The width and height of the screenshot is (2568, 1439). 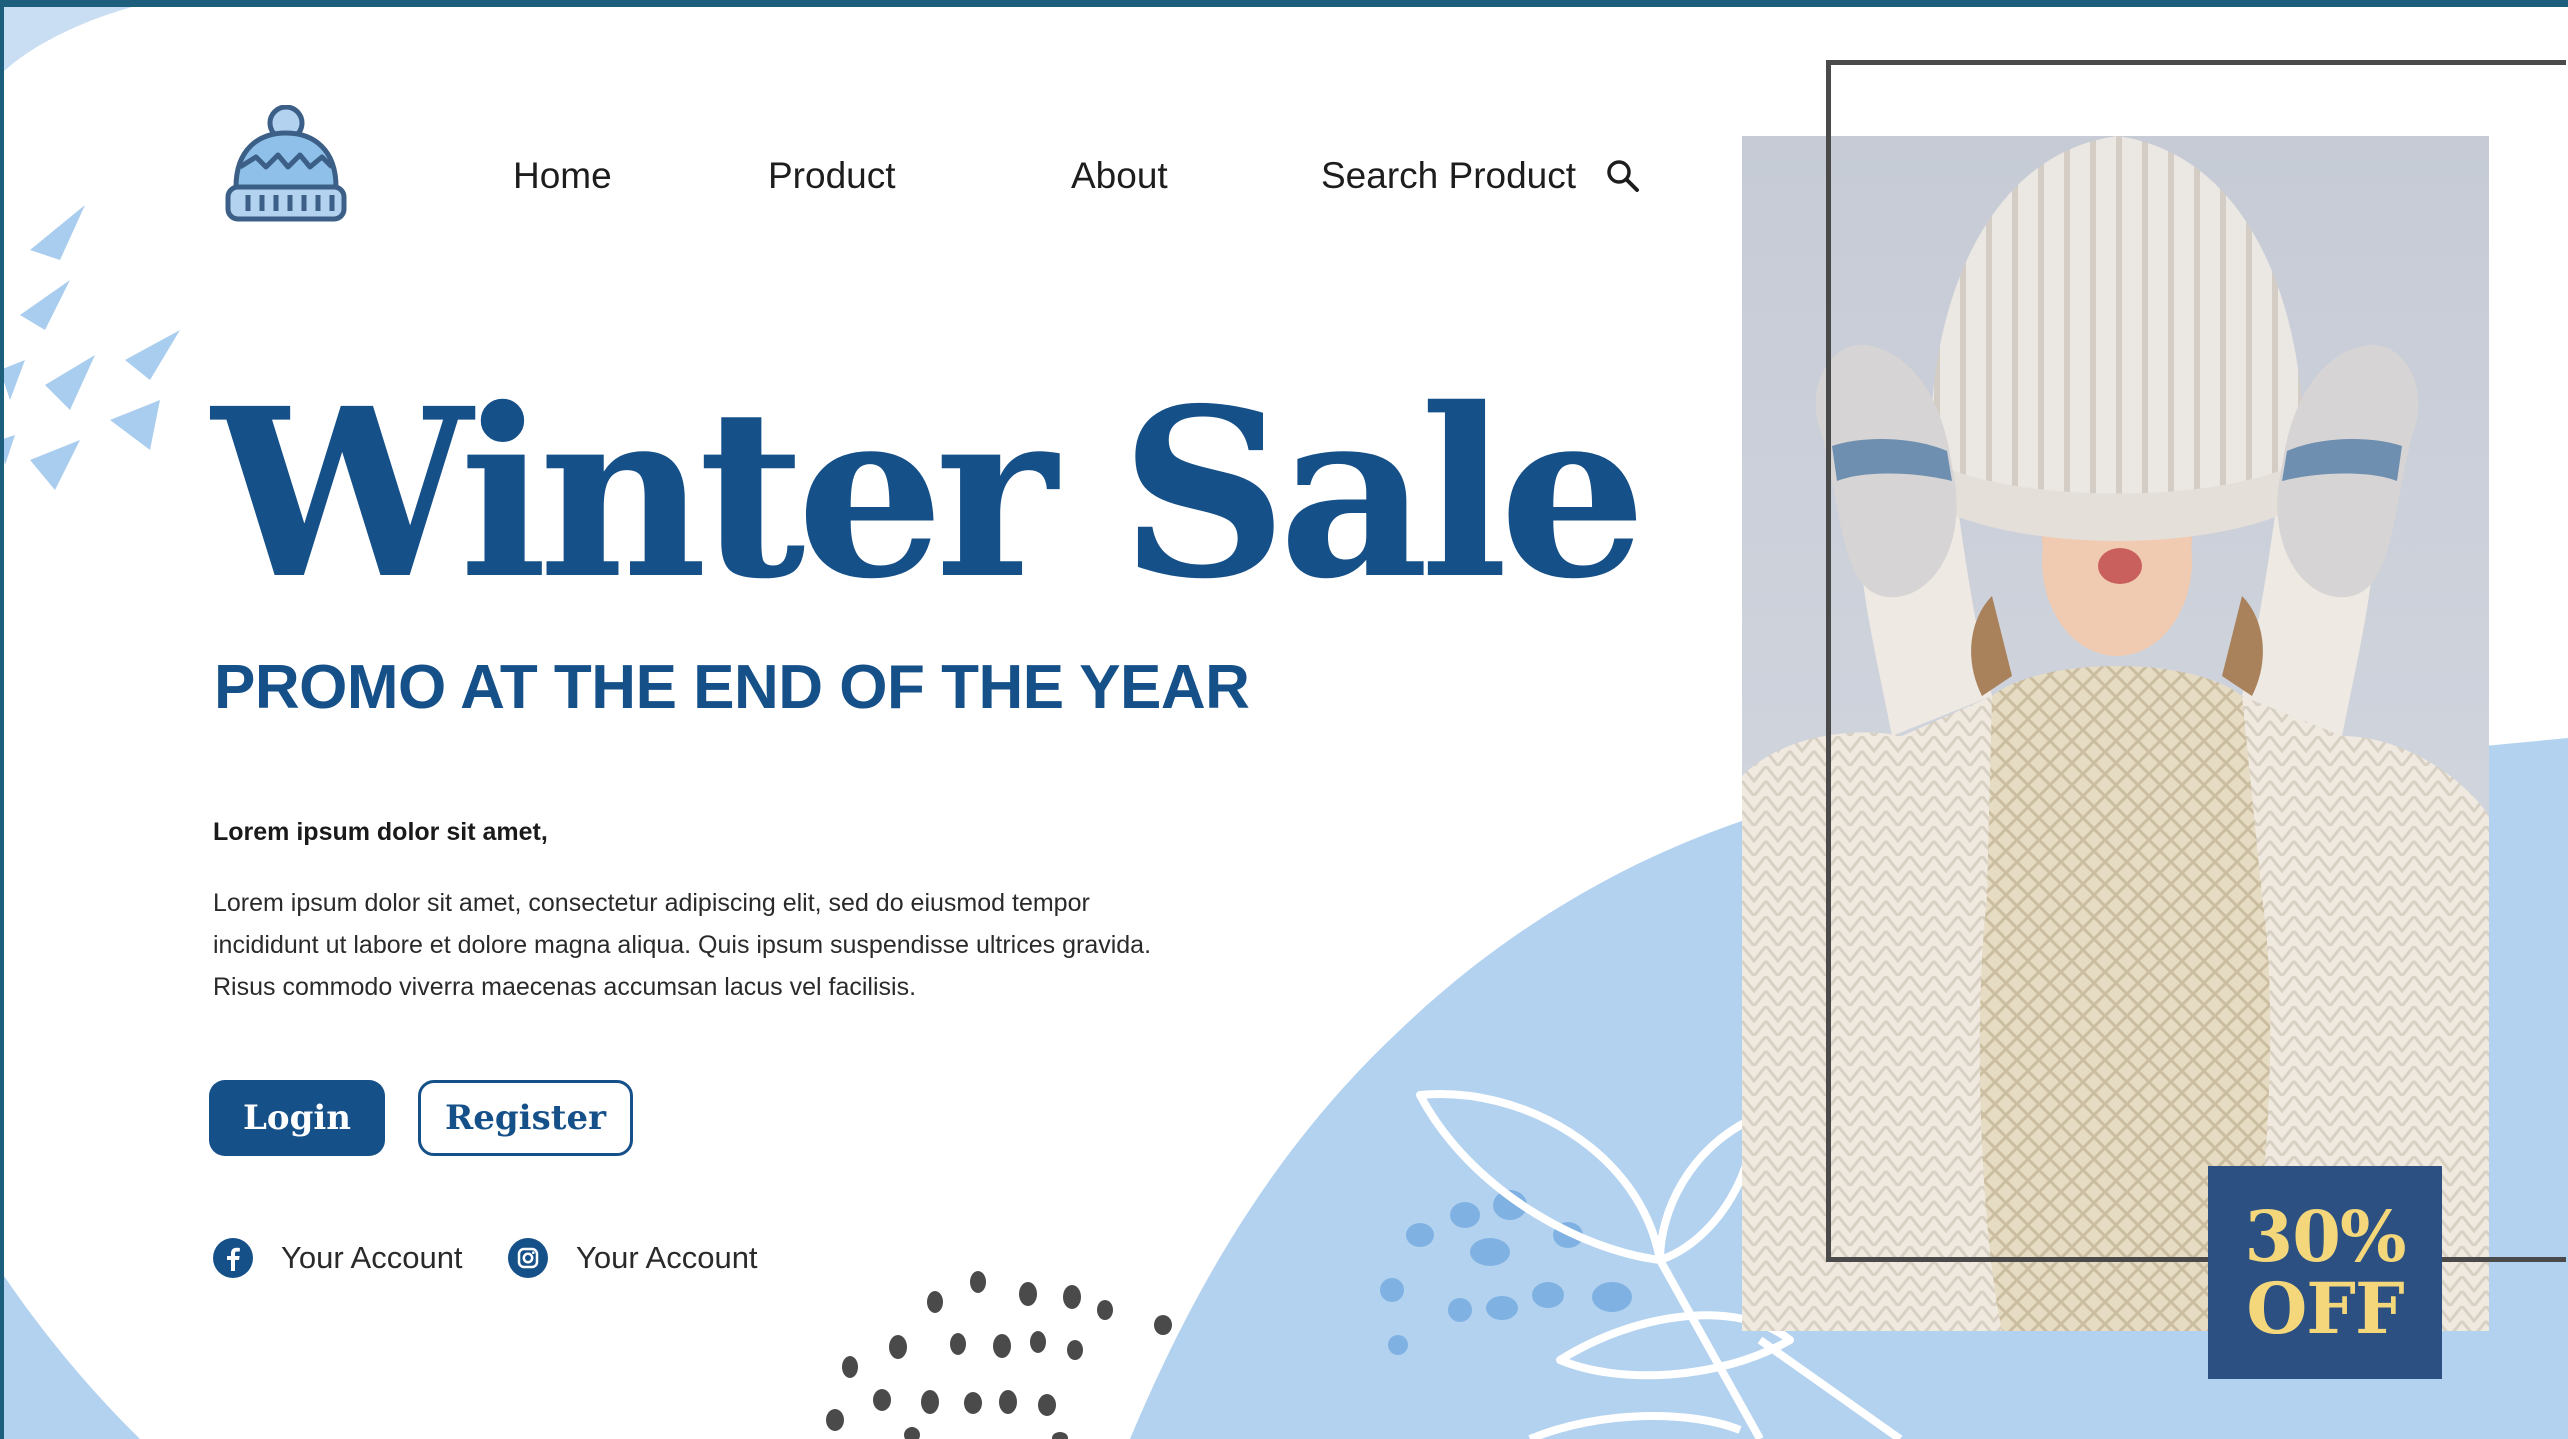 I want to click on facebook-account-label: Your Account, so click(x=372, y=1257).